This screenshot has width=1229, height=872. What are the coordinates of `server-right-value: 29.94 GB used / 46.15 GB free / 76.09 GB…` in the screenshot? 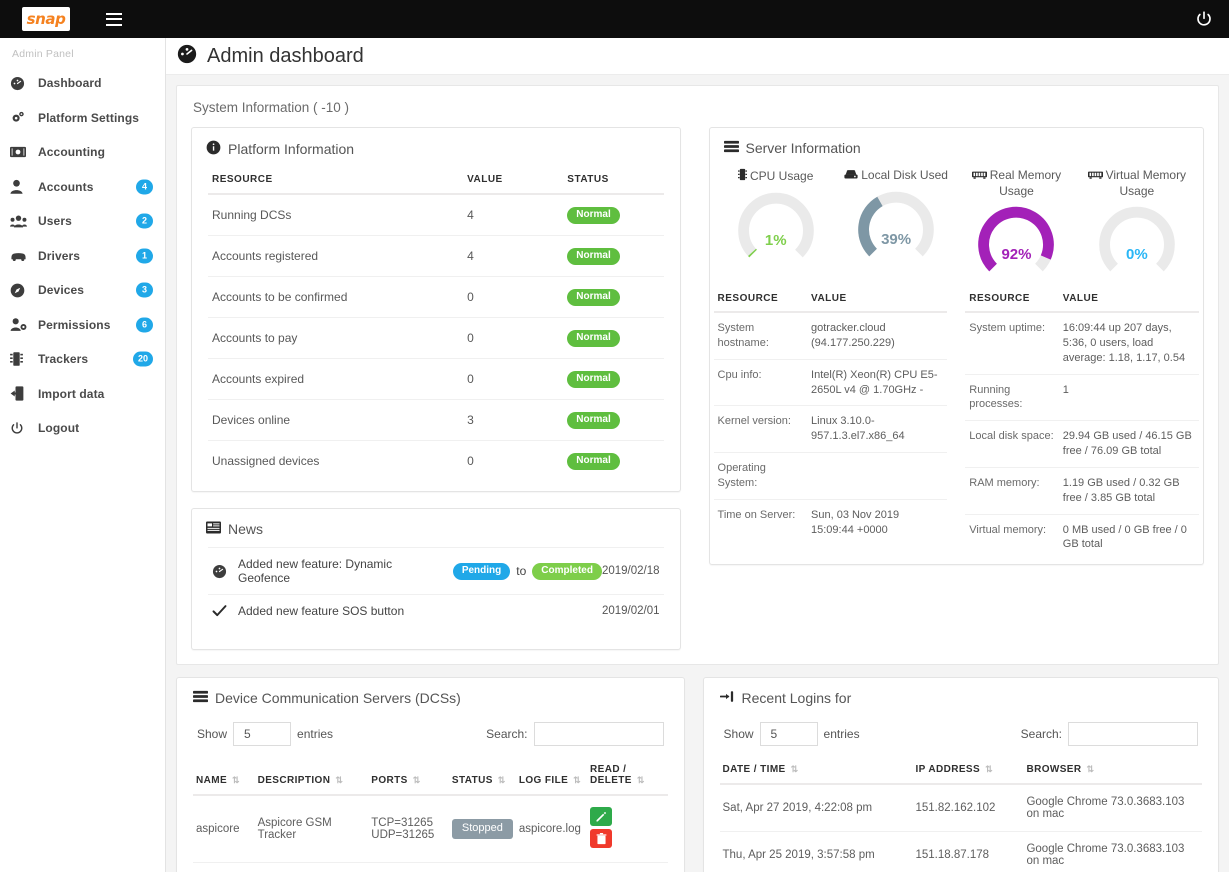 It's located at (1129, 444).